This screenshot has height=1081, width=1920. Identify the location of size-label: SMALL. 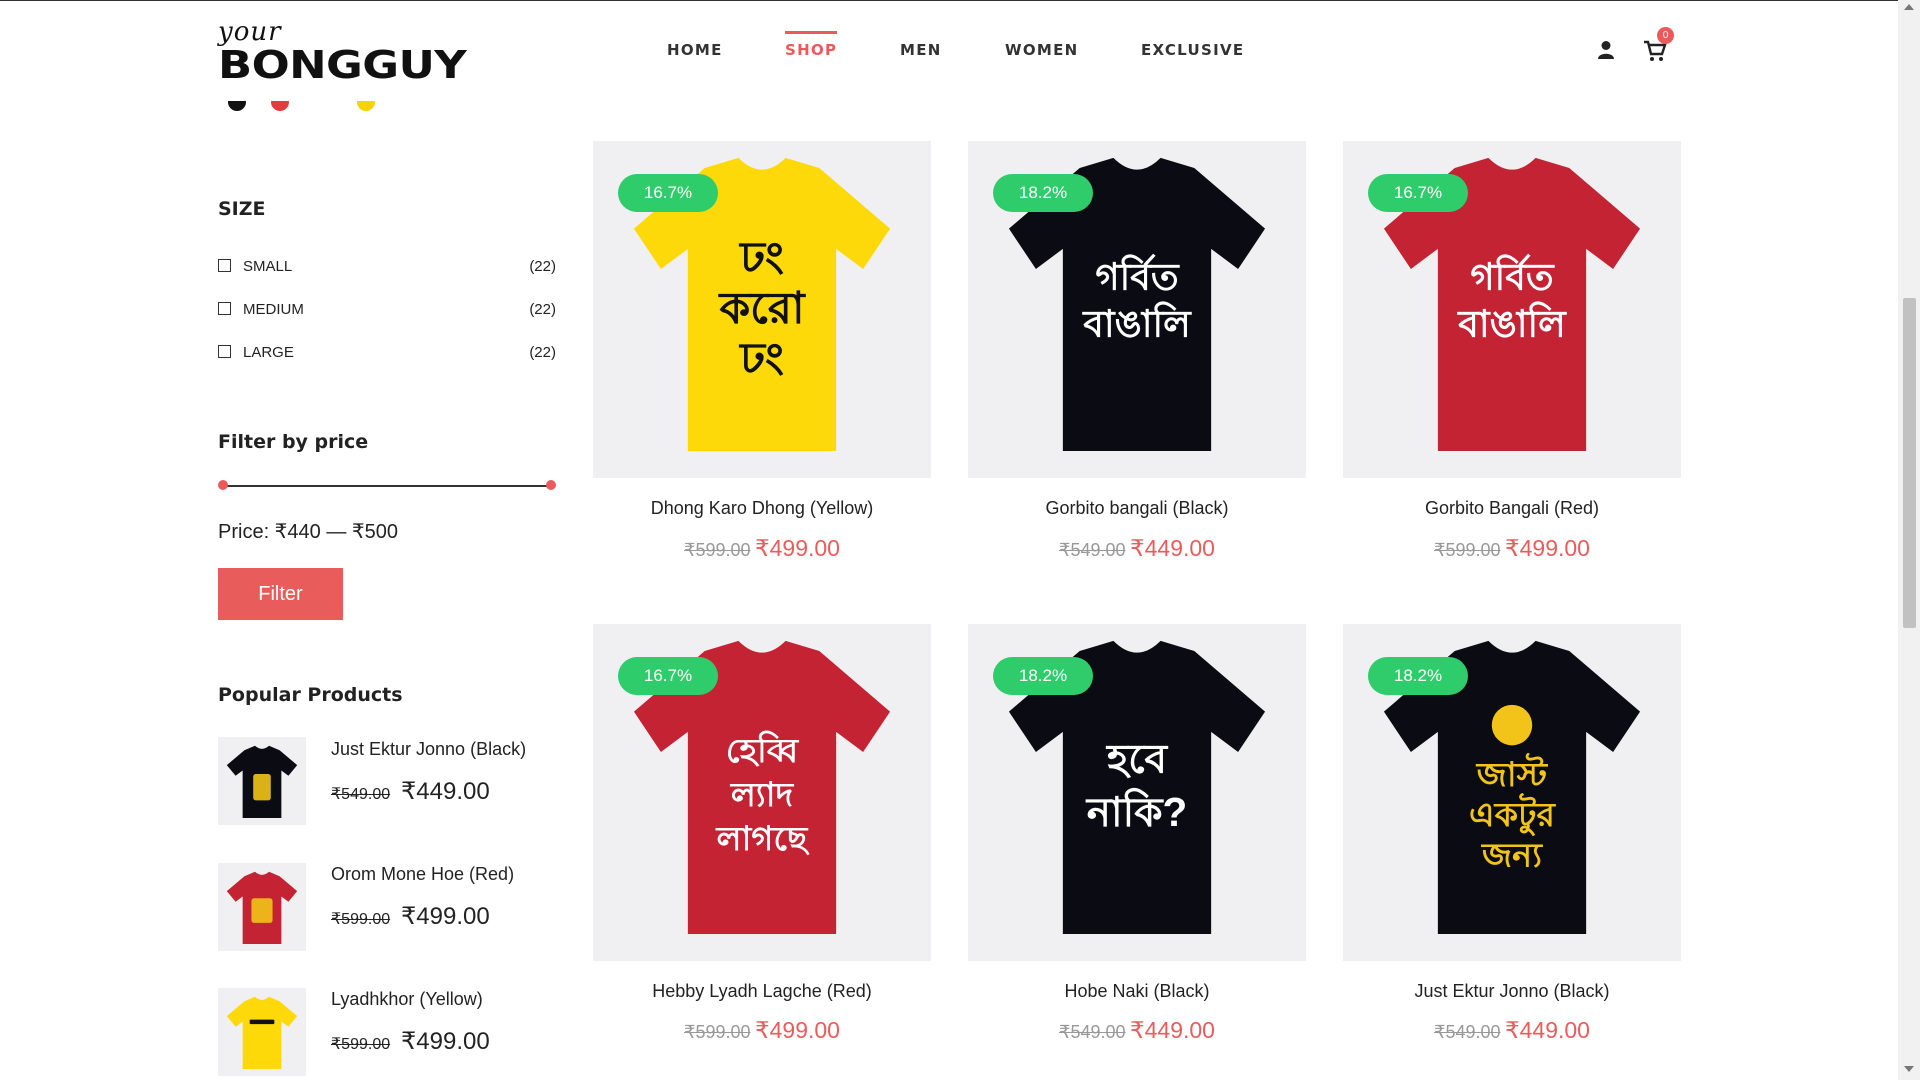
(268, 266).